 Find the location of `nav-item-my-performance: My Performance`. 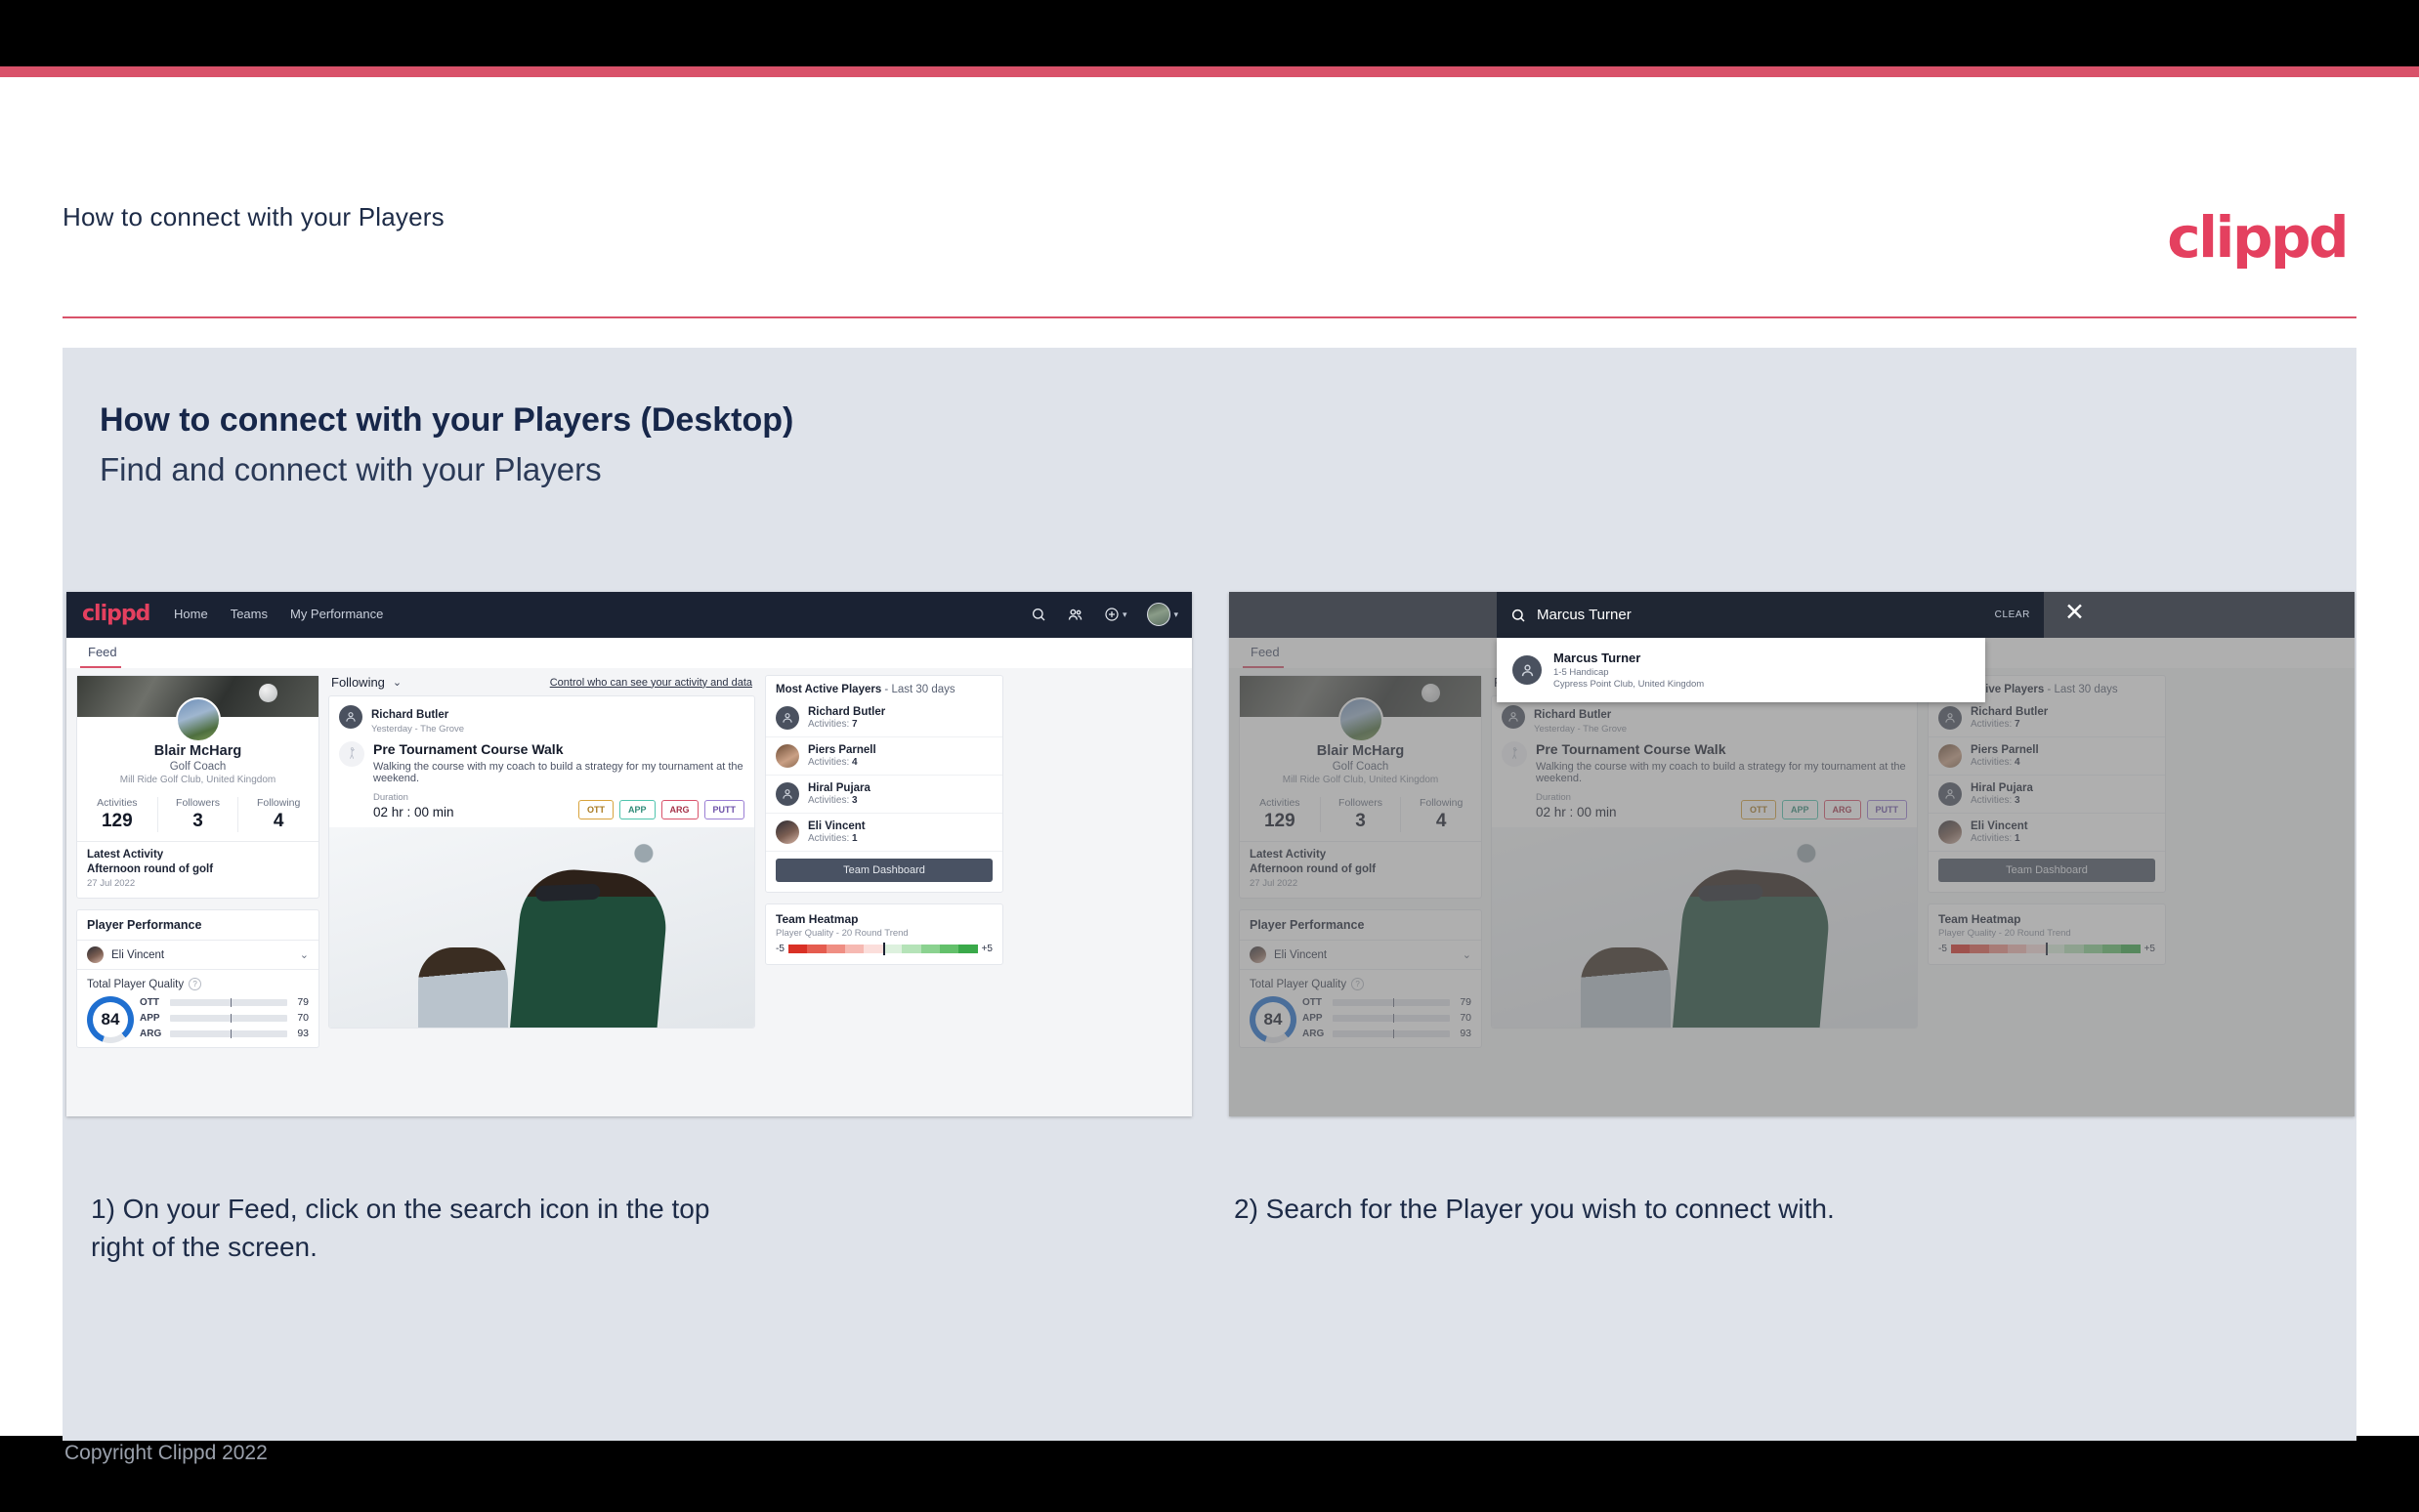

nav-item-my-performance: My Performance is located at coordinates (336, 614).